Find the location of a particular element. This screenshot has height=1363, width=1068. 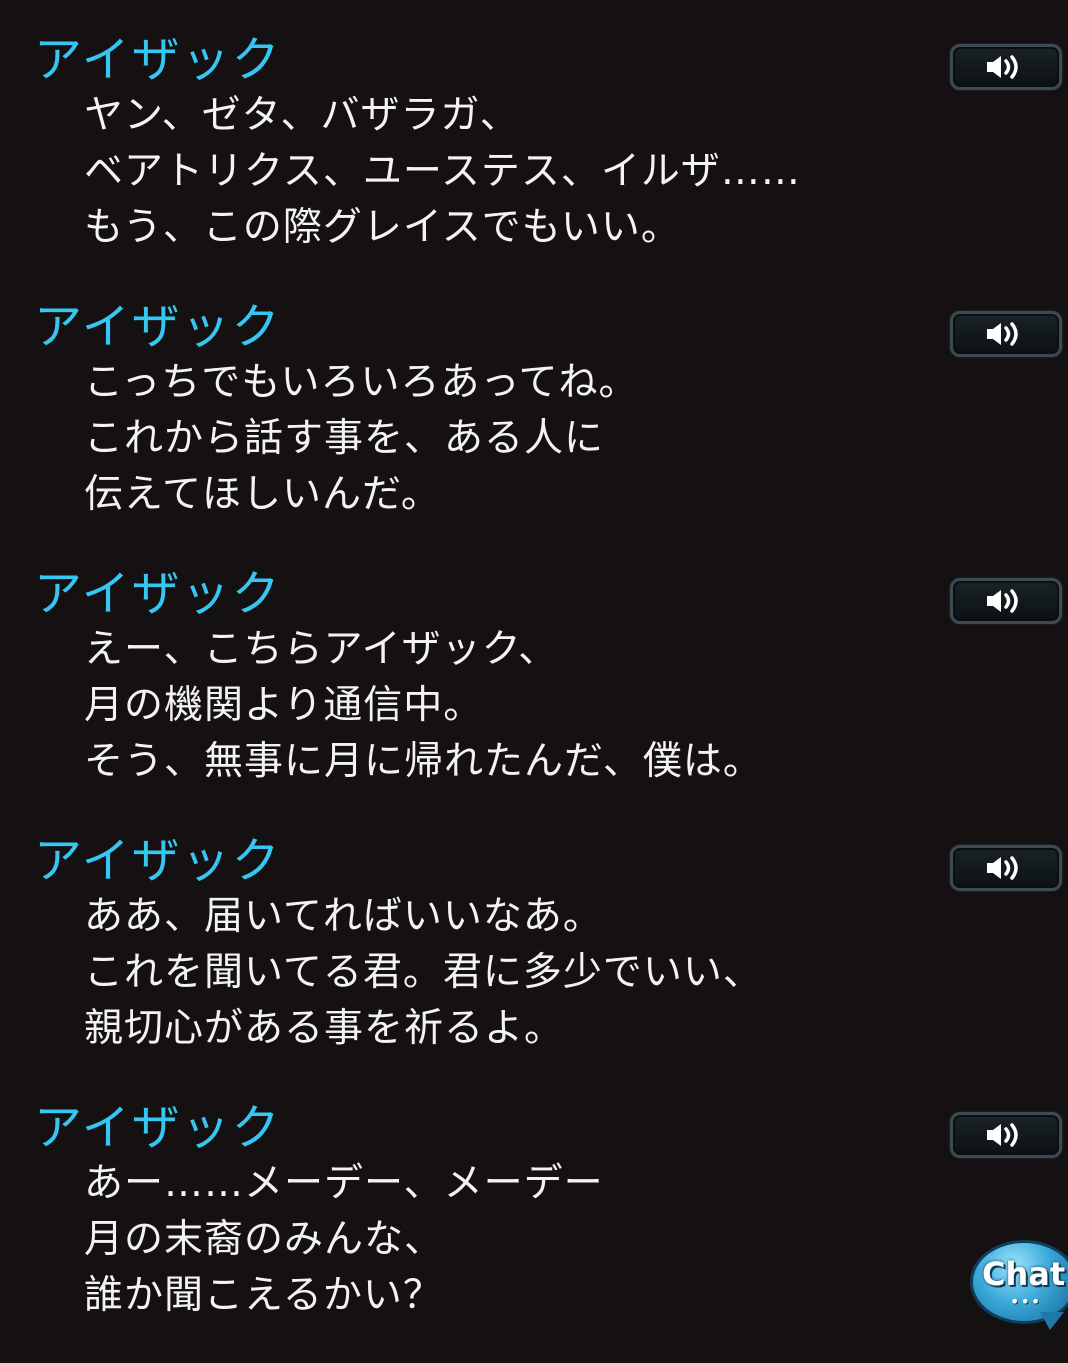

dialogue-line: これから話す事を、ある人に is located at coordinates (344, 438).